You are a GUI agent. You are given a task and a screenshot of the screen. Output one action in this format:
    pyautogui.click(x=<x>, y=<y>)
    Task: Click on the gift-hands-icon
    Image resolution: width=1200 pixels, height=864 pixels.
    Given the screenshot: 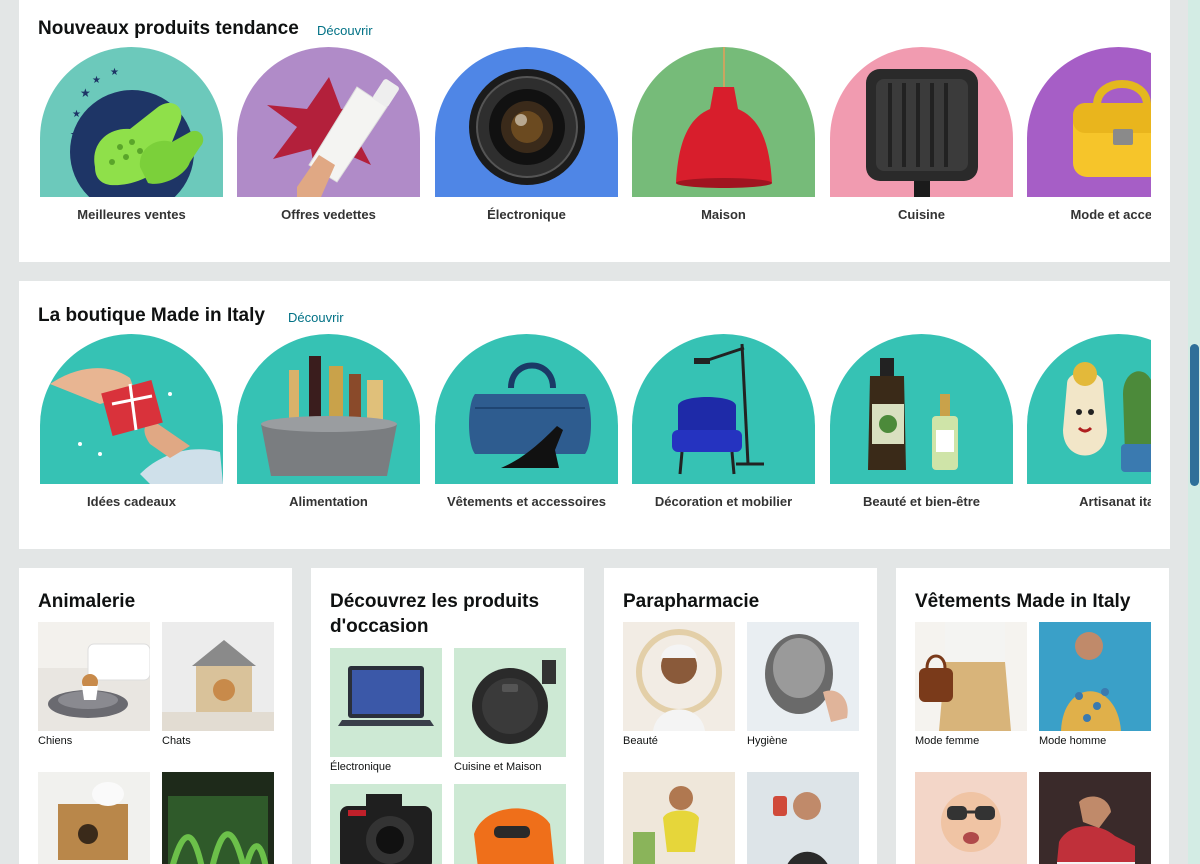 What is the action you would take?
    pyautogui.click(x=131, y=409)
    